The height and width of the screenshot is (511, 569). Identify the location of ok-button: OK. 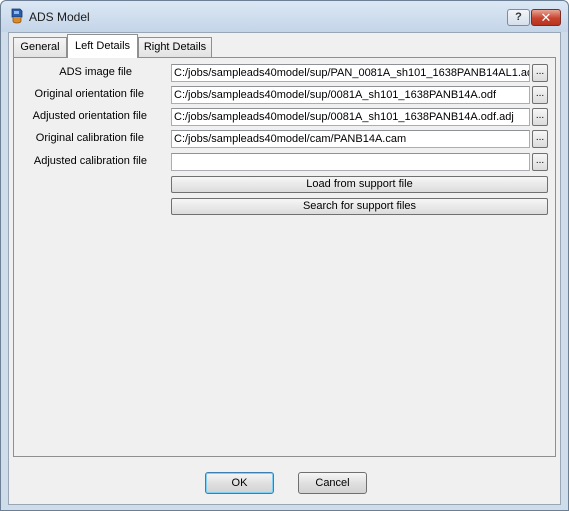
(239, 483).